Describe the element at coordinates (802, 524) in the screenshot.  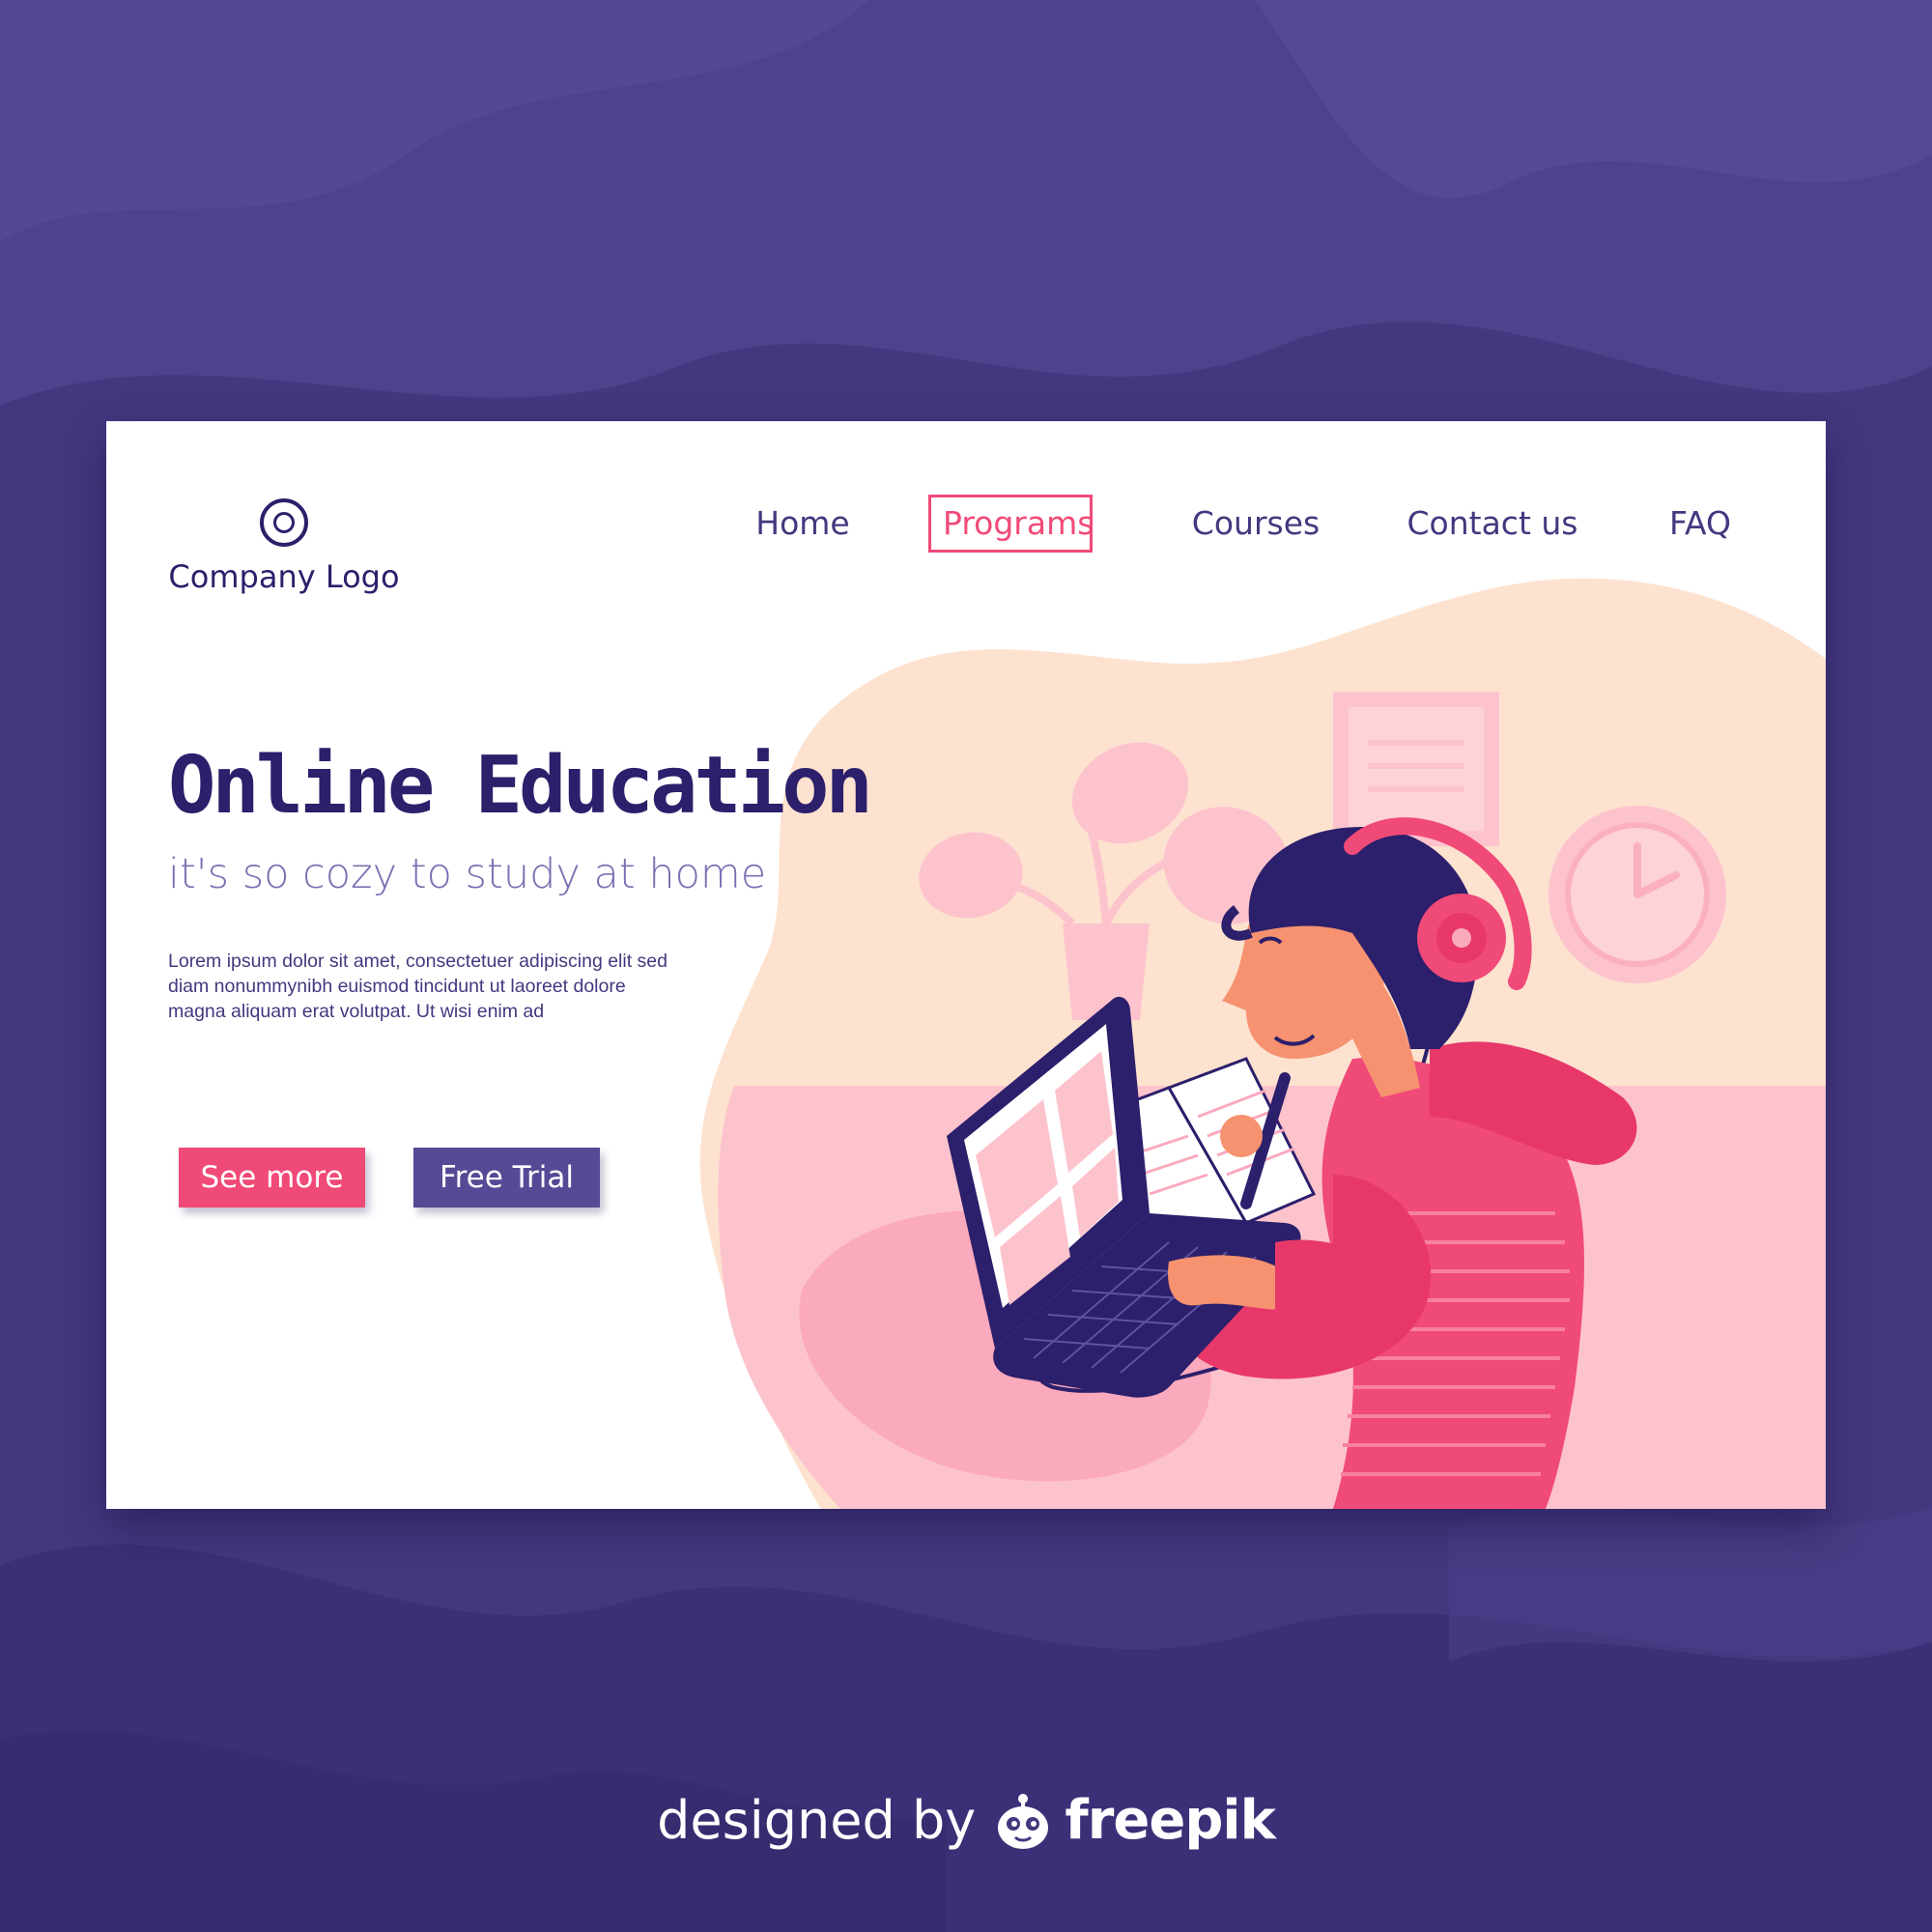
I see `nav-home: Home` at that location.